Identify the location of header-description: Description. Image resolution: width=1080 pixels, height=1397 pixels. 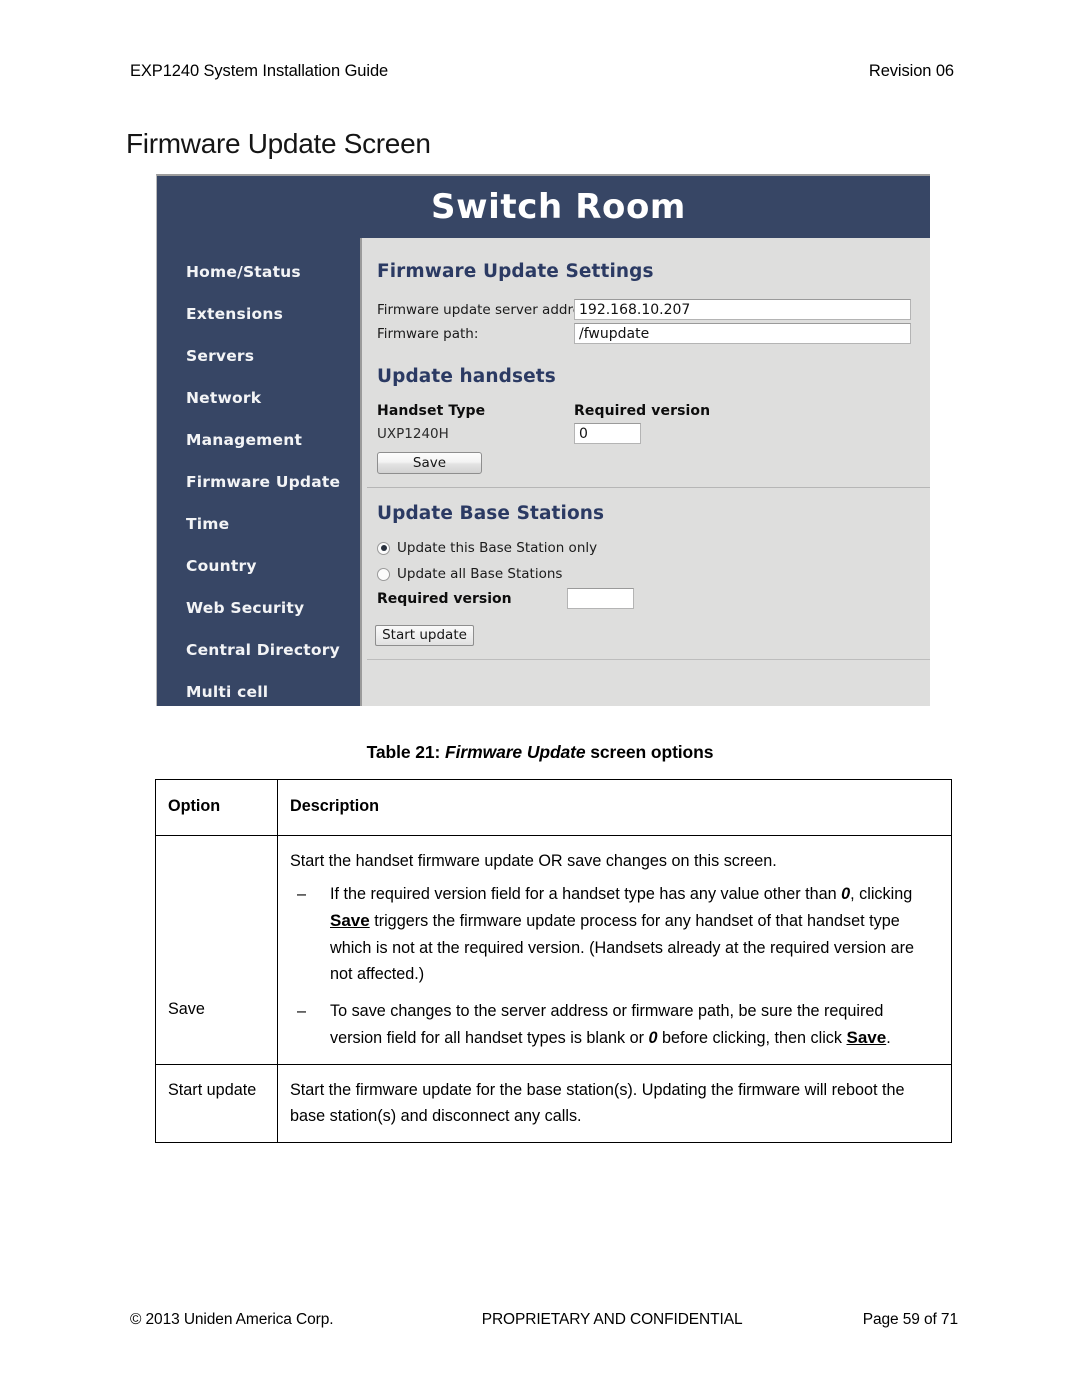
(614, 807).